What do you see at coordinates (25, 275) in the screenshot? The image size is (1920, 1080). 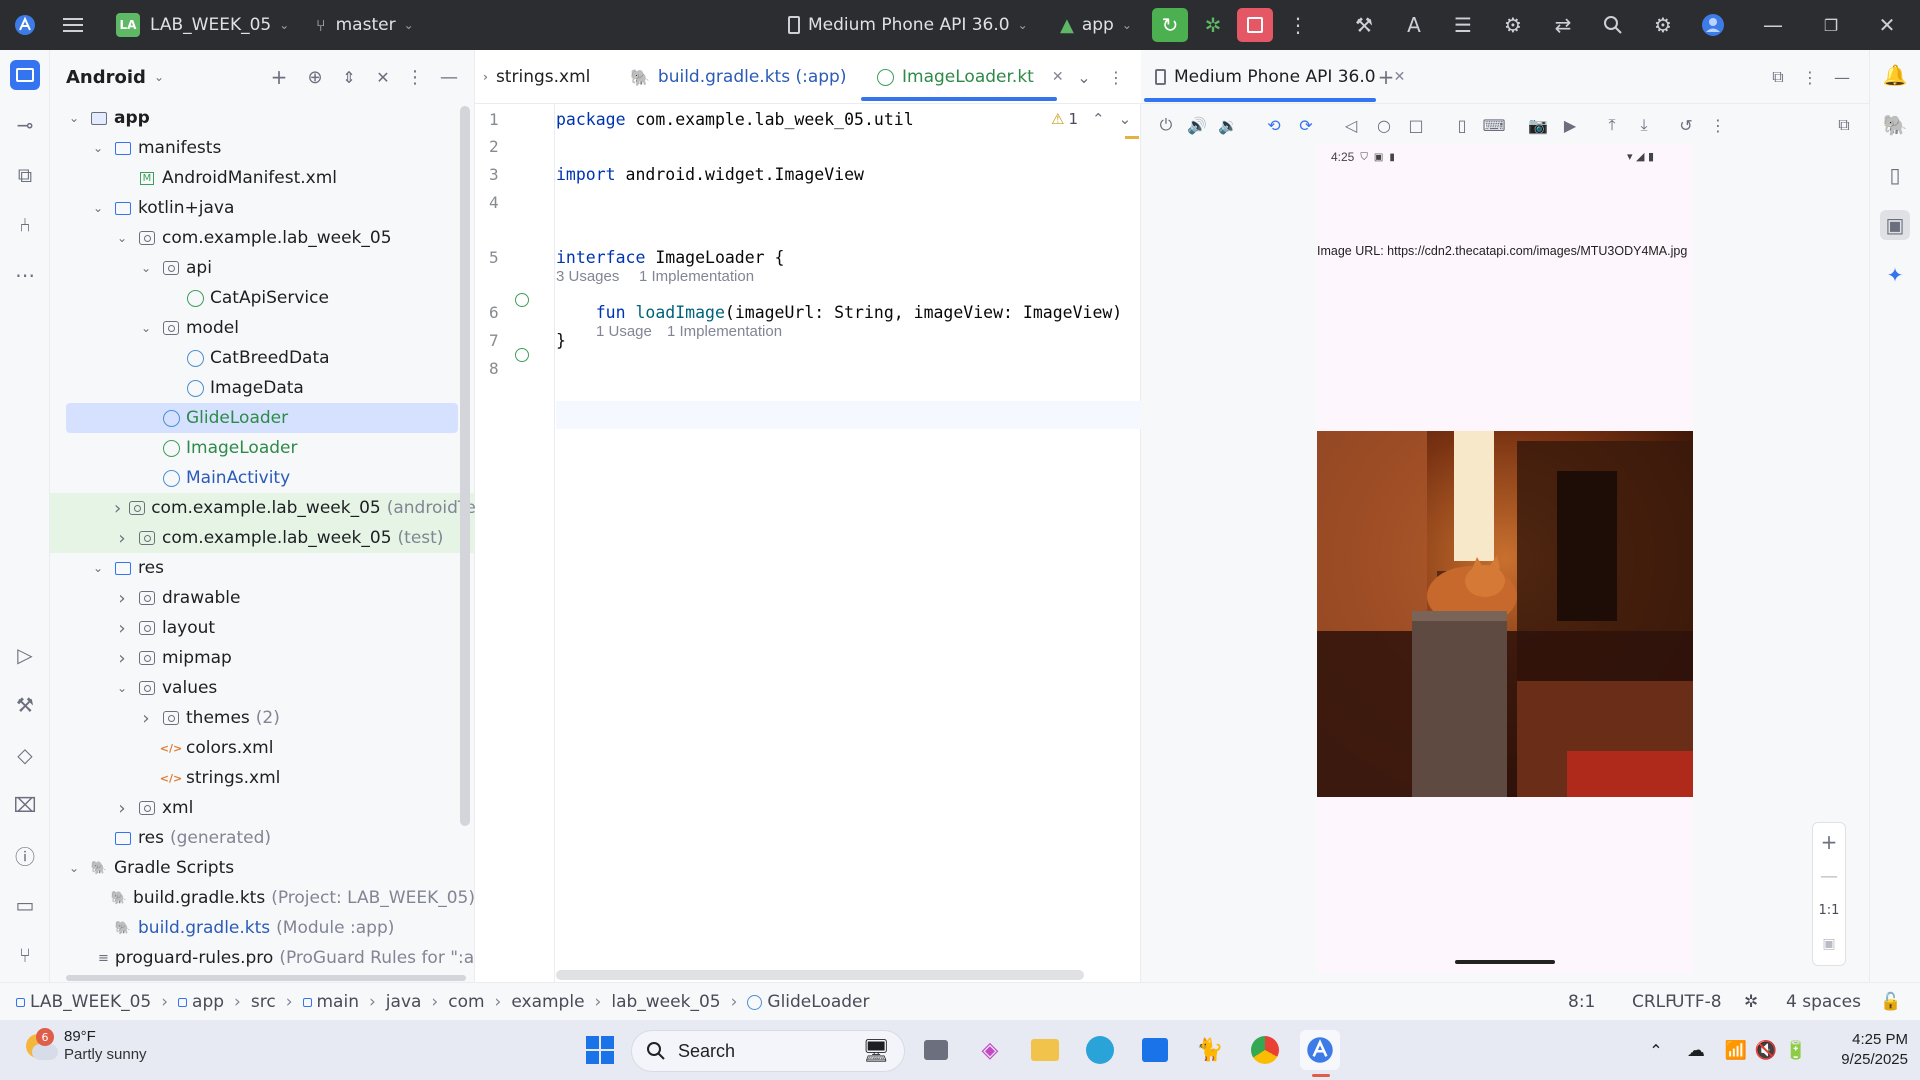 I see `more-tools-button: ⋯` at bounding box center [25, 275].